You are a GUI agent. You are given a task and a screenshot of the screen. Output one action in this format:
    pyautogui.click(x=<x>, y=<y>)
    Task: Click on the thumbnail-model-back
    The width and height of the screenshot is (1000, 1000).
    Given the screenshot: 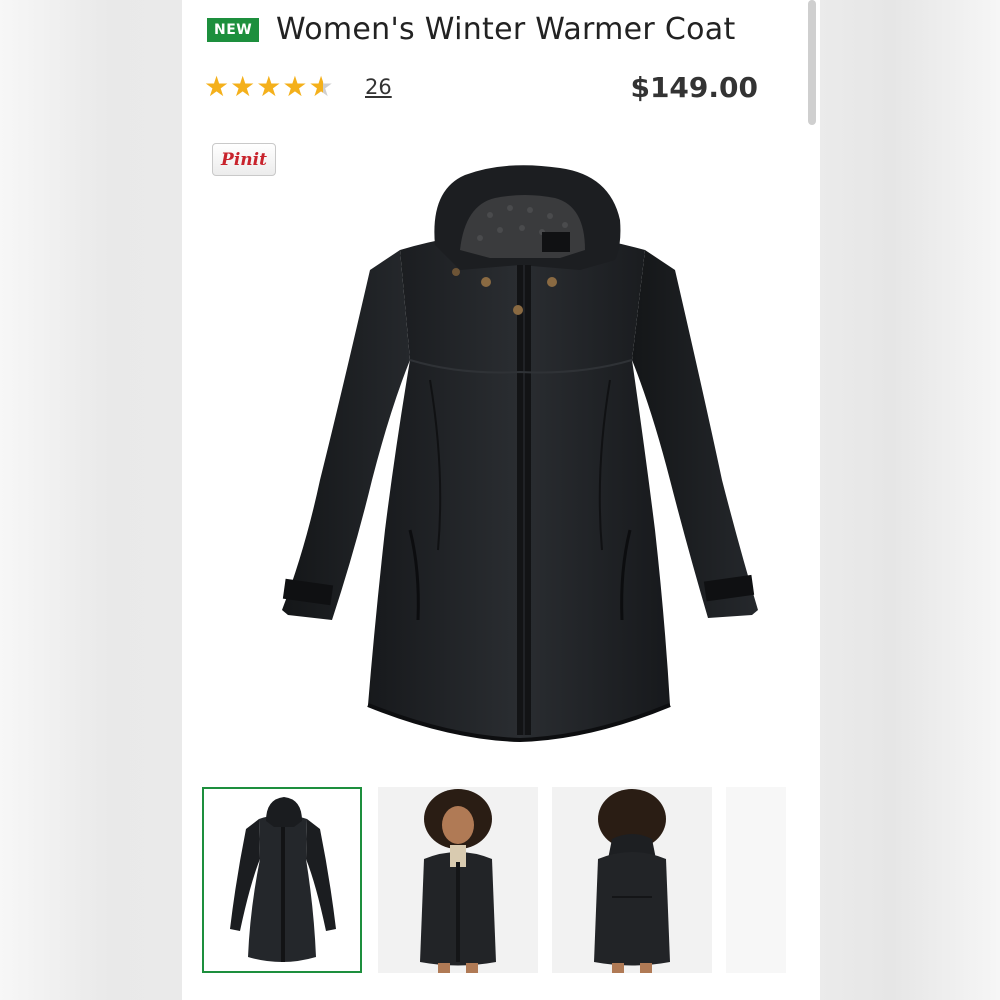 What is the action you would take?
    pyautogui.click(x=632, y=880)
    